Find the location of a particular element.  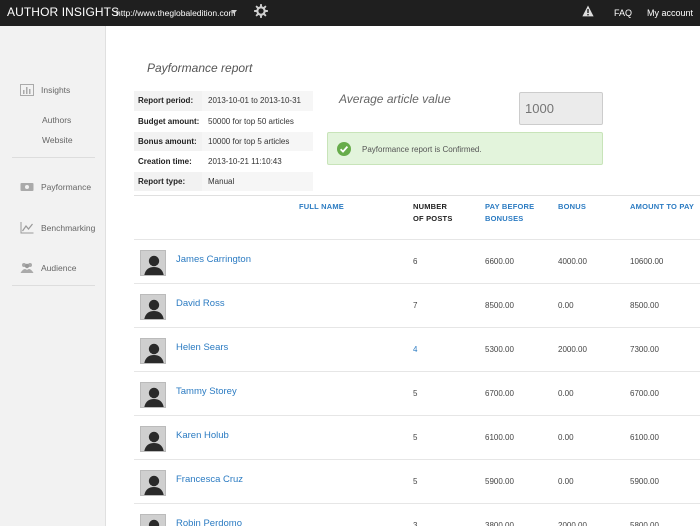

sidebar-item-benchmarking: Benchmarking is located at coordinates (63, 228).